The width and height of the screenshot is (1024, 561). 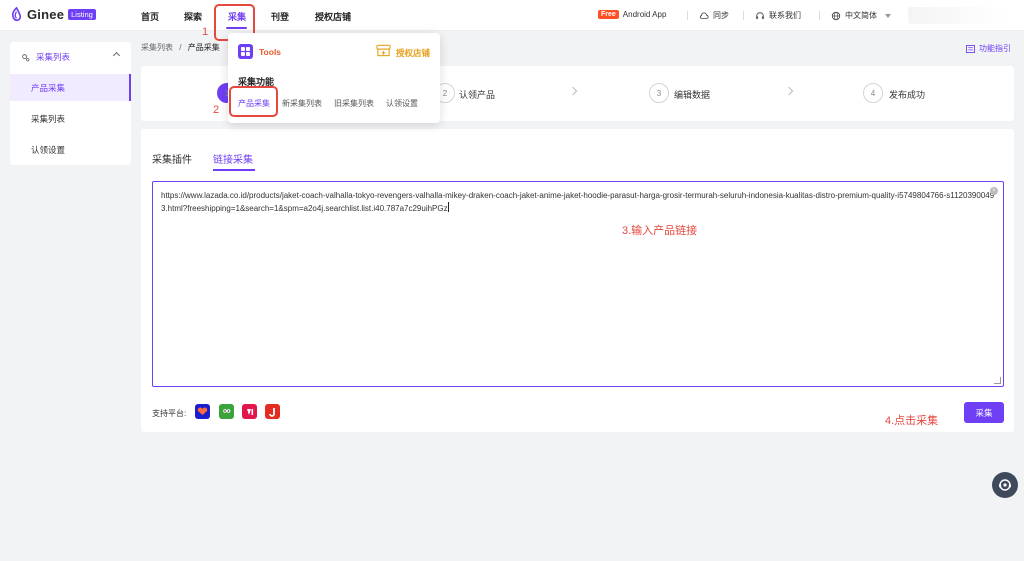 What do you see at coordinates (82, 14) in the screenshot?
I see `logo-badge: Listing` at bounding box center [82, 14].